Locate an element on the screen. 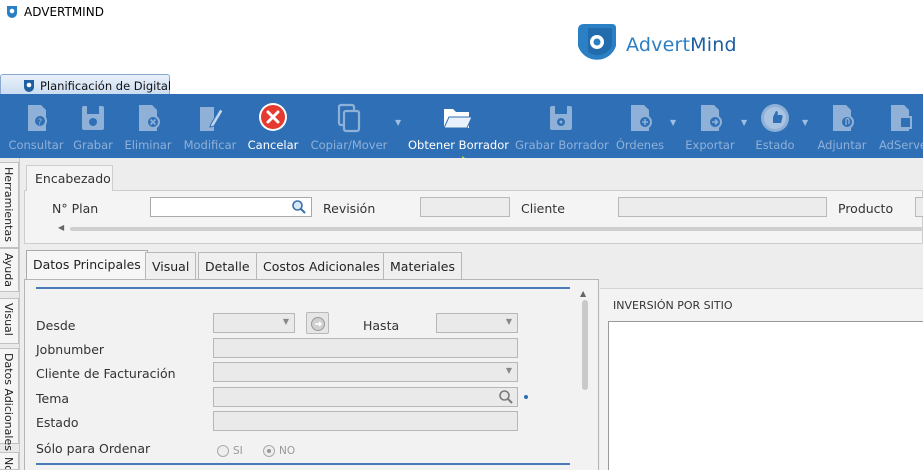  copiar-mover-button: Copiar/Mover is located at coordinates (349, 127).